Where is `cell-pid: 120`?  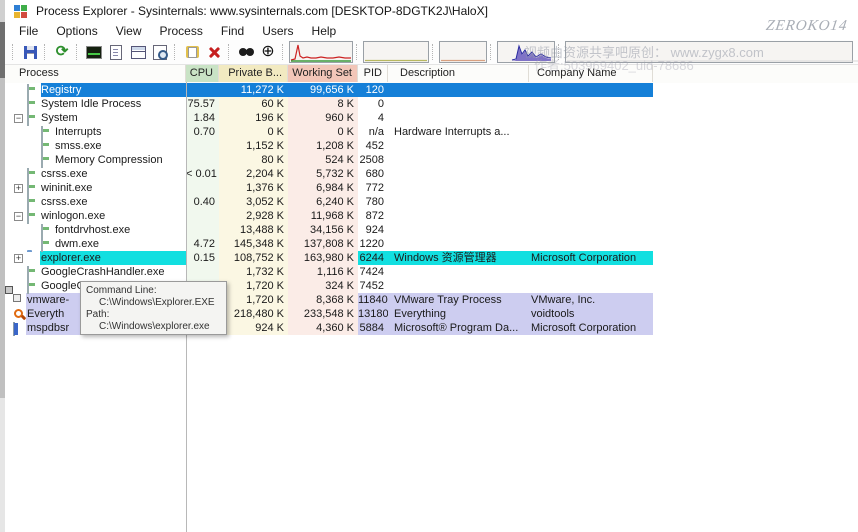
cell-pid: 120 is located at coordinates (374, 90).